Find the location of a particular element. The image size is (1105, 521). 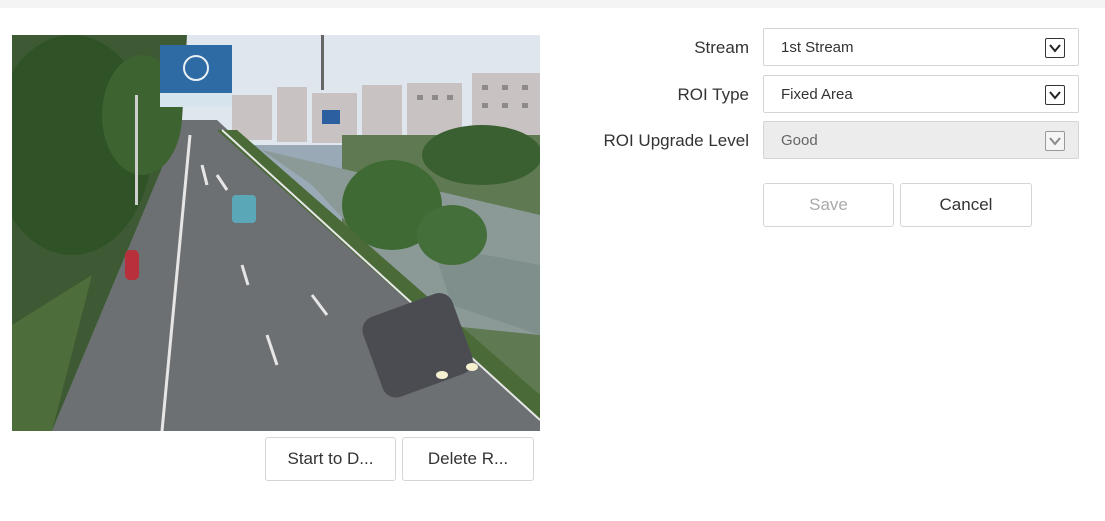

stream-select: 1st Stream is located at coordinates (921, 47).